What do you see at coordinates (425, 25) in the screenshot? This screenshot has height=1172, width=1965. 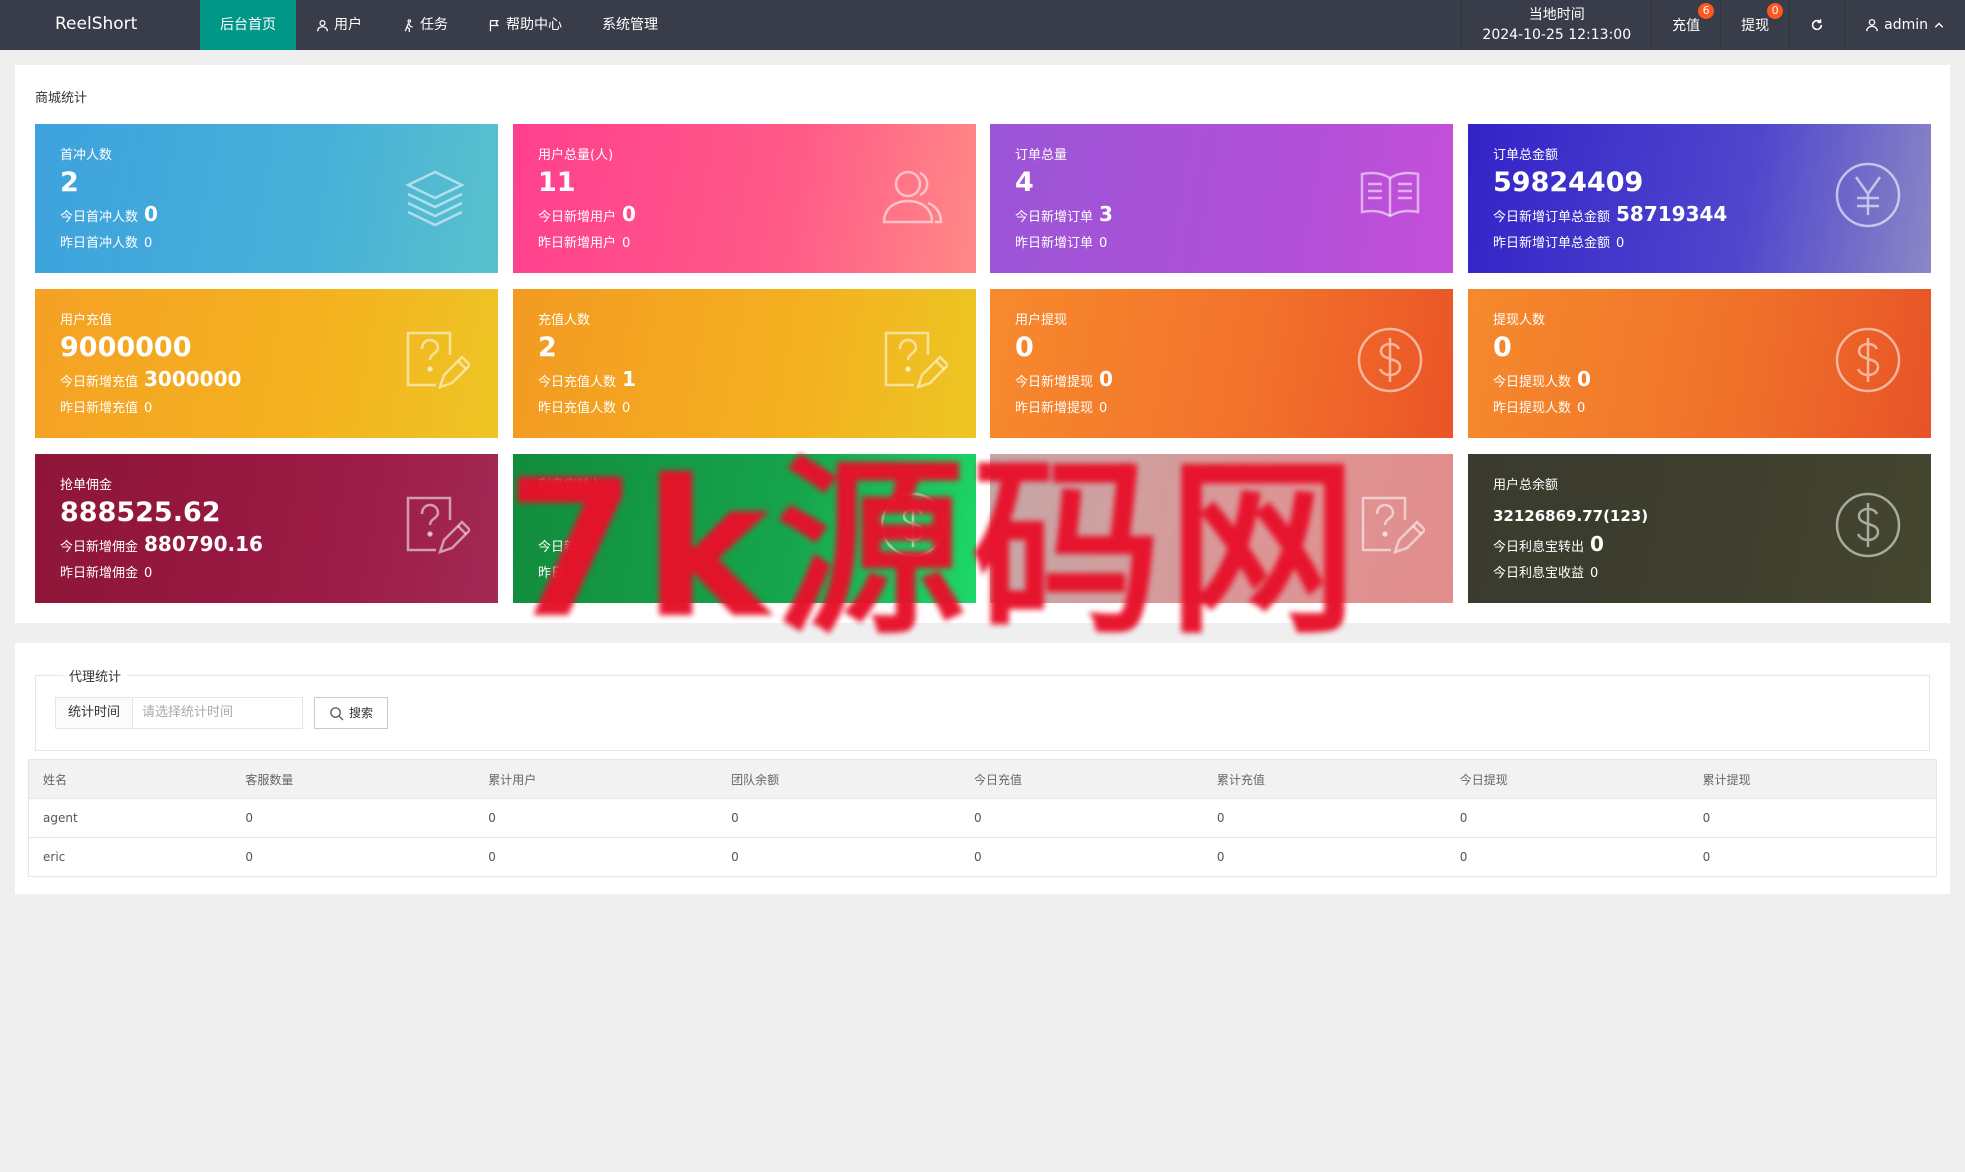 I see `nav-tasks: 任务` at bounding box center [425, 25].